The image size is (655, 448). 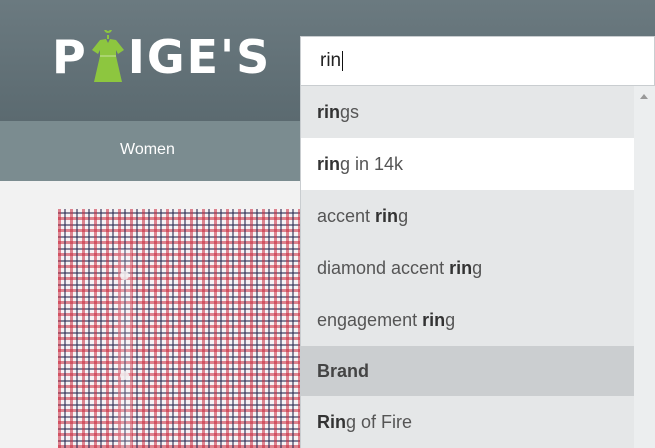 I want to click on brand-suggestion-item: Rin g of Fire, so click(x=468, y=422).